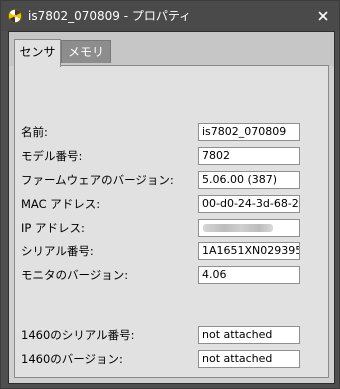 Image resolution: width=340 pixels, height=389 pixels. I want to click on window-title: is7802_070809 - プロパティ, so click(110, 16).